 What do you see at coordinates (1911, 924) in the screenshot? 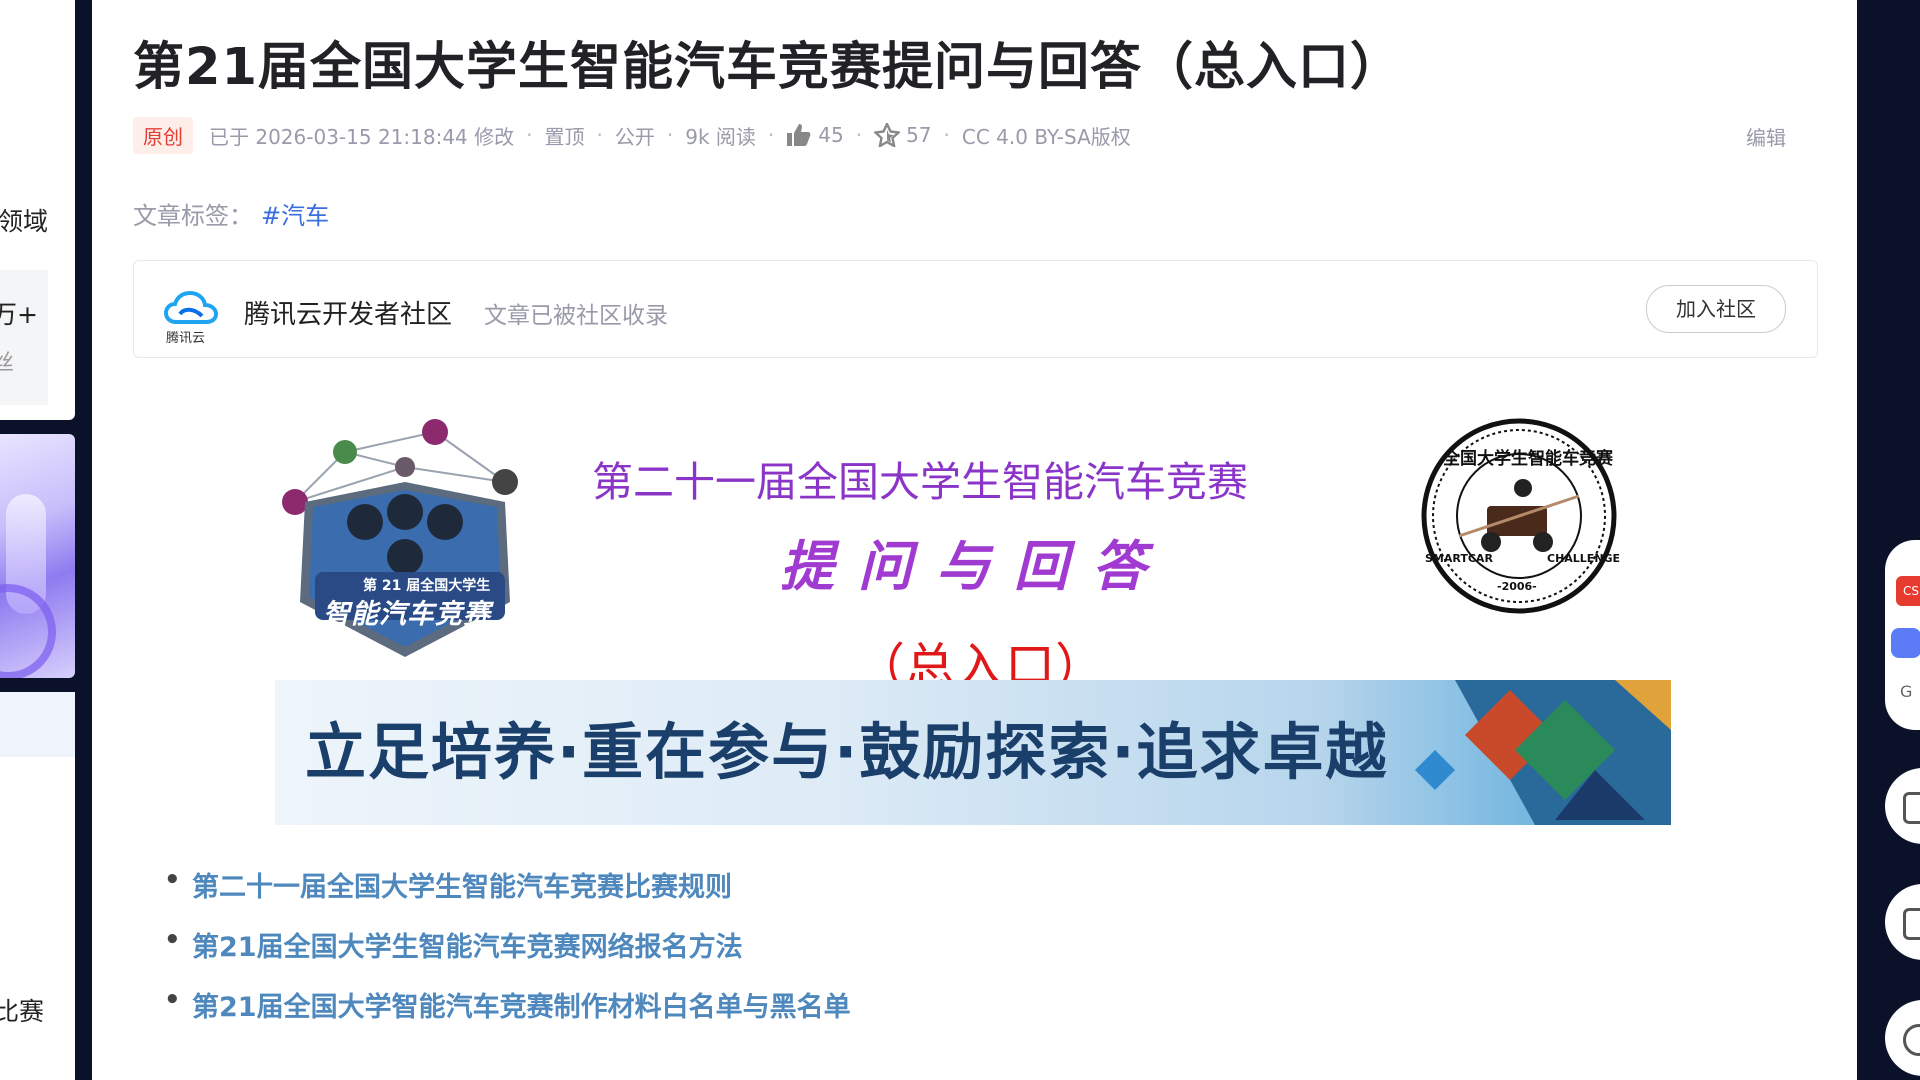
I see `document-icon` at bounding box center [1911, 924].